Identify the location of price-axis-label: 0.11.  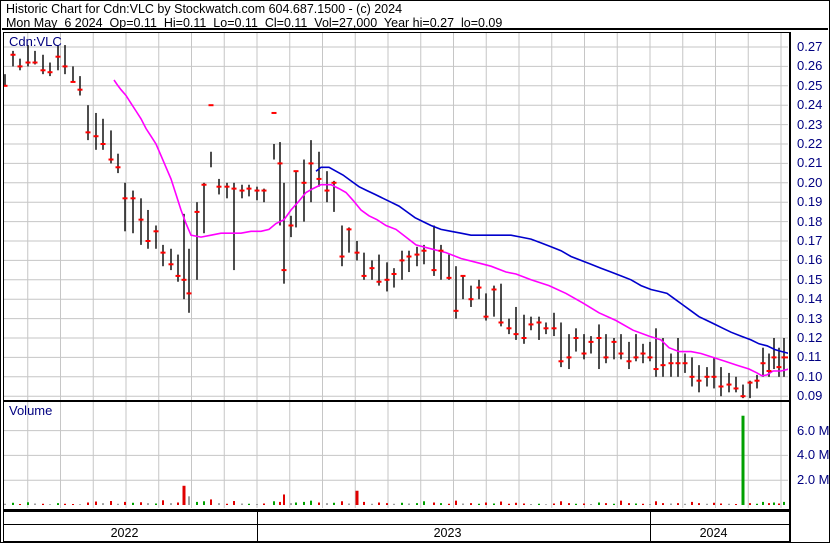
(809, 357).